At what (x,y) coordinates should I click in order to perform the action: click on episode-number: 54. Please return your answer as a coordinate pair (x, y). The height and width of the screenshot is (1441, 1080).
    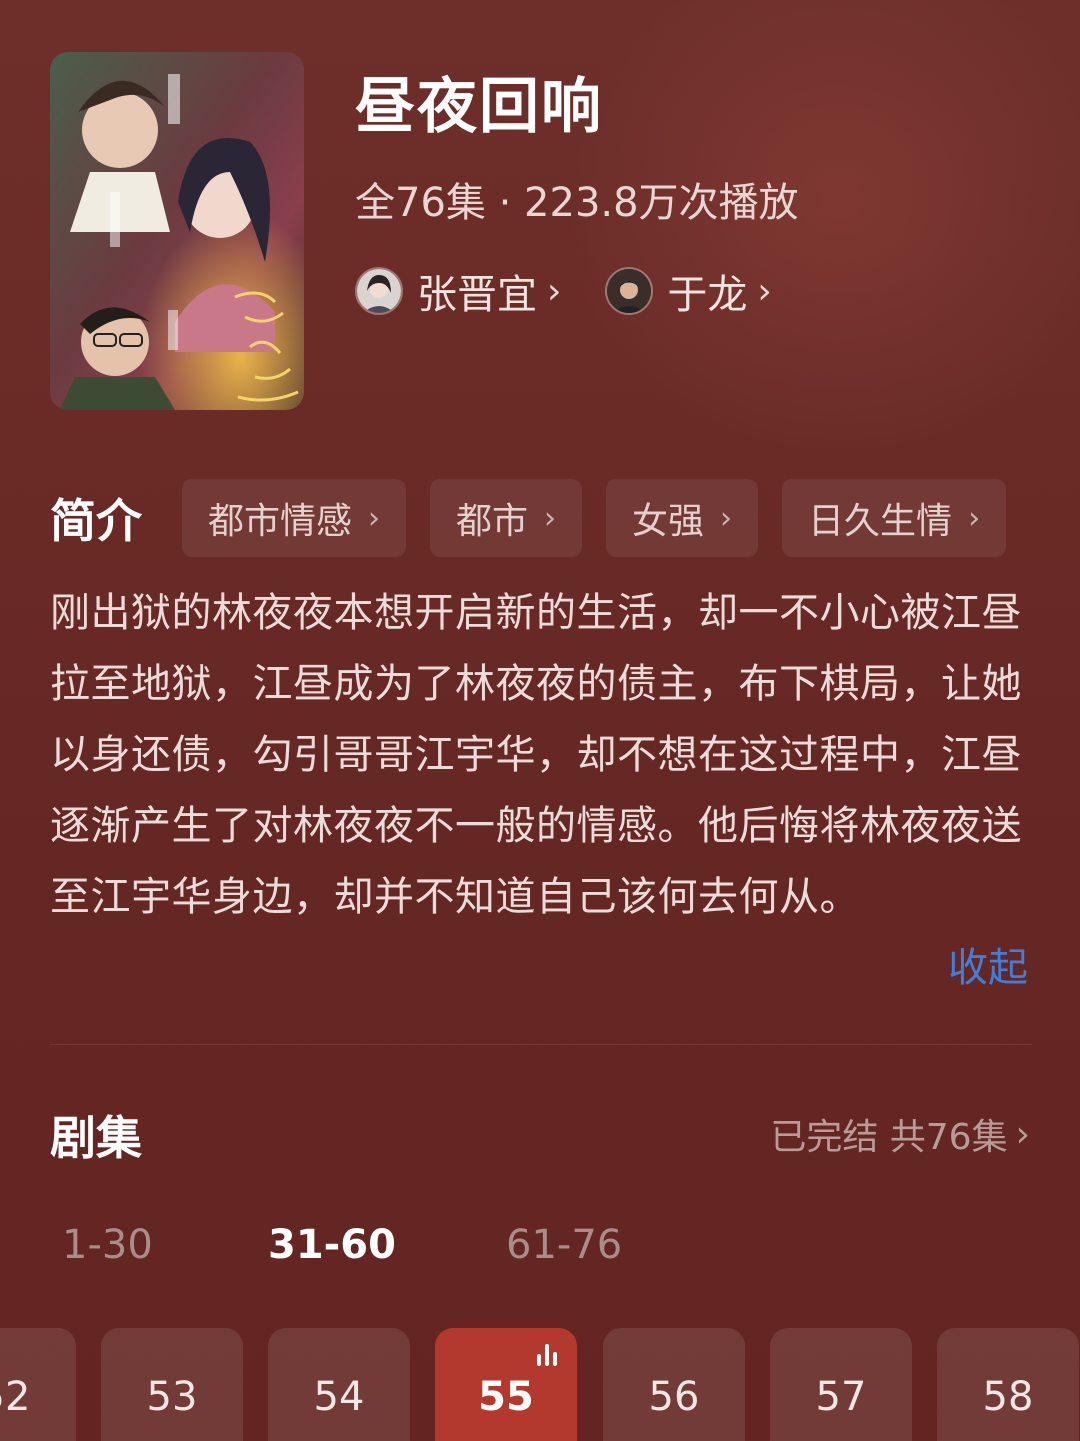
    Looking at the image, I should click on (339, 1397).